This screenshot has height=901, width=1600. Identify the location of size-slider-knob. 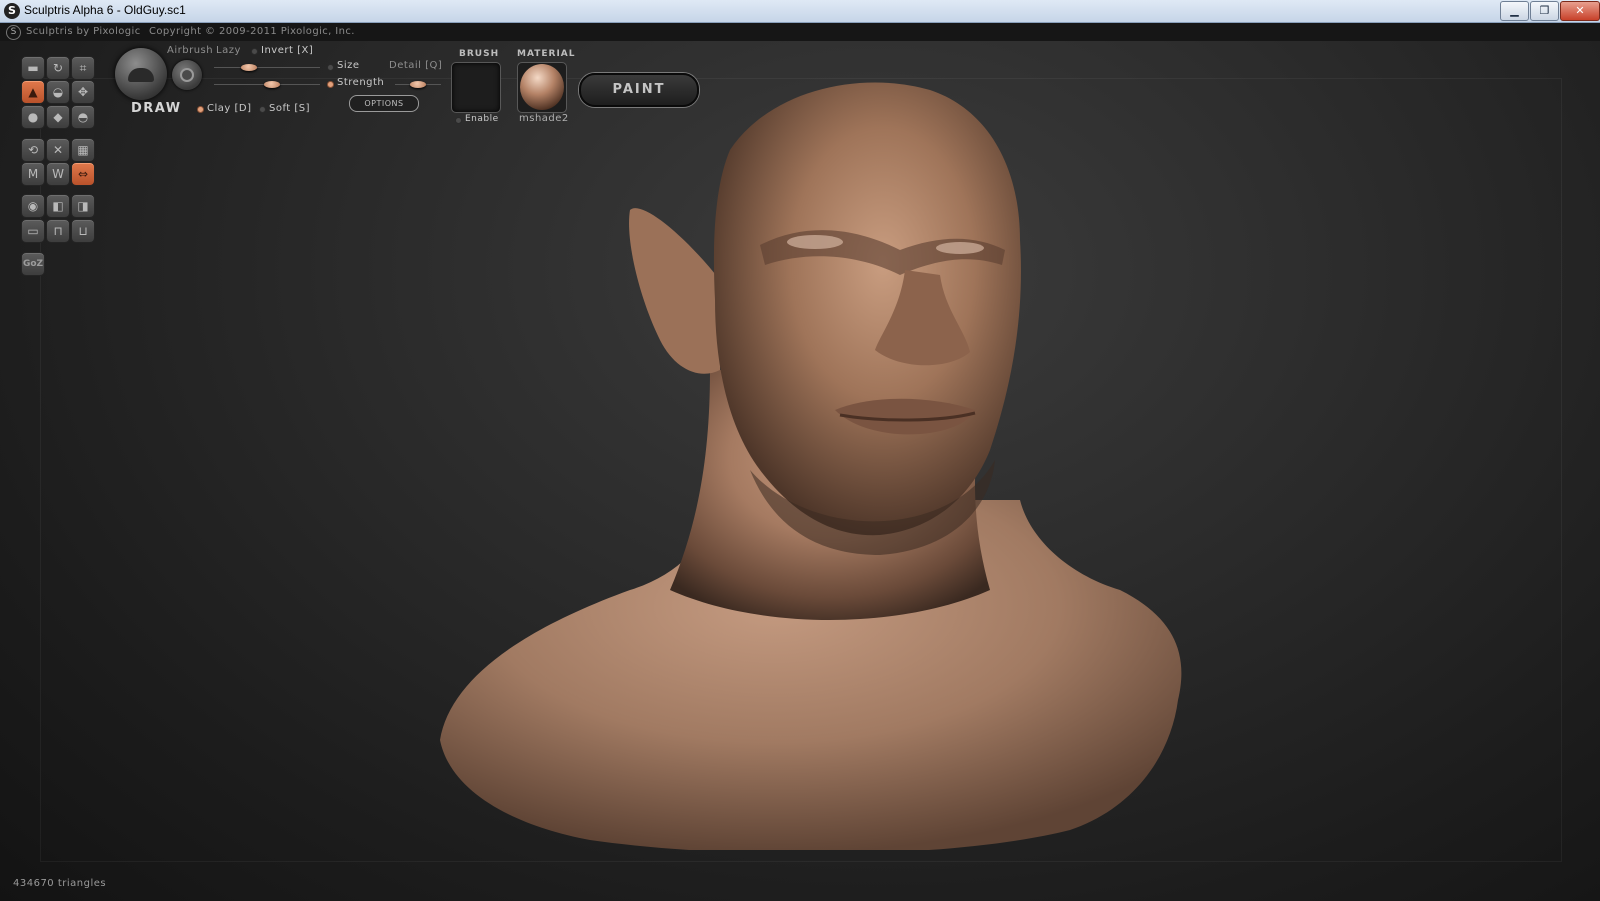
(248, 67).